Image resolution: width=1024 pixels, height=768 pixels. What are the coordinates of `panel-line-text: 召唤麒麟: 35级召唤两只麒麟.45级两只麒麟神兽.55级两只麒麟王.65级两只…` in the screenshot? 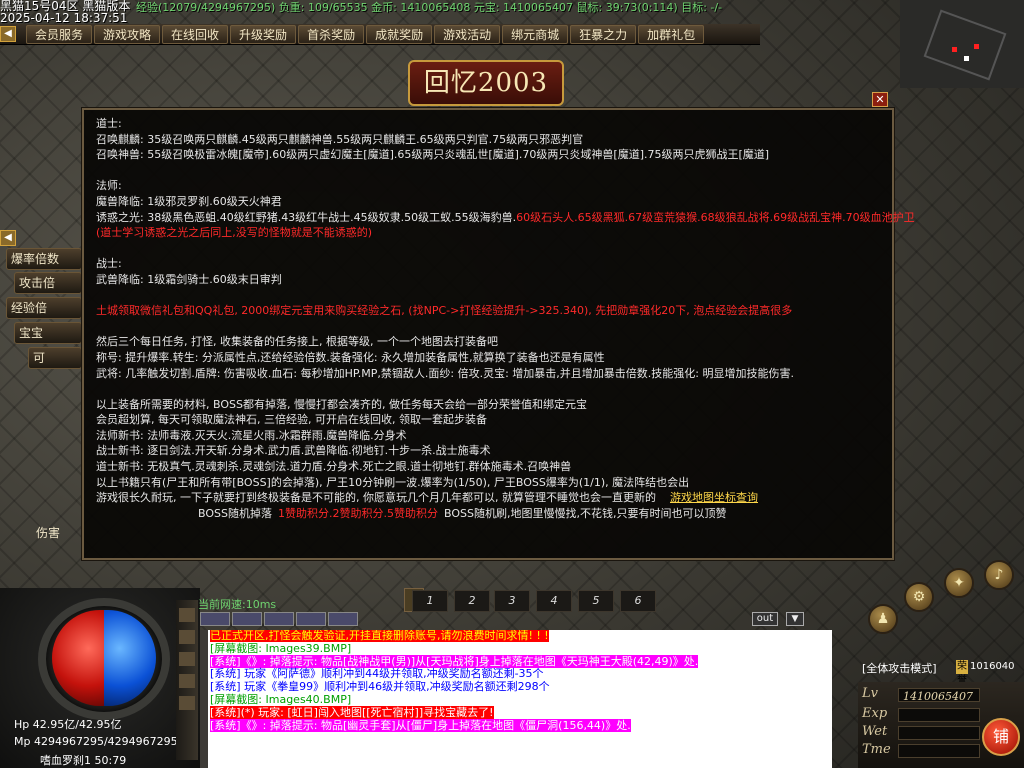 It's located at (340, 139).